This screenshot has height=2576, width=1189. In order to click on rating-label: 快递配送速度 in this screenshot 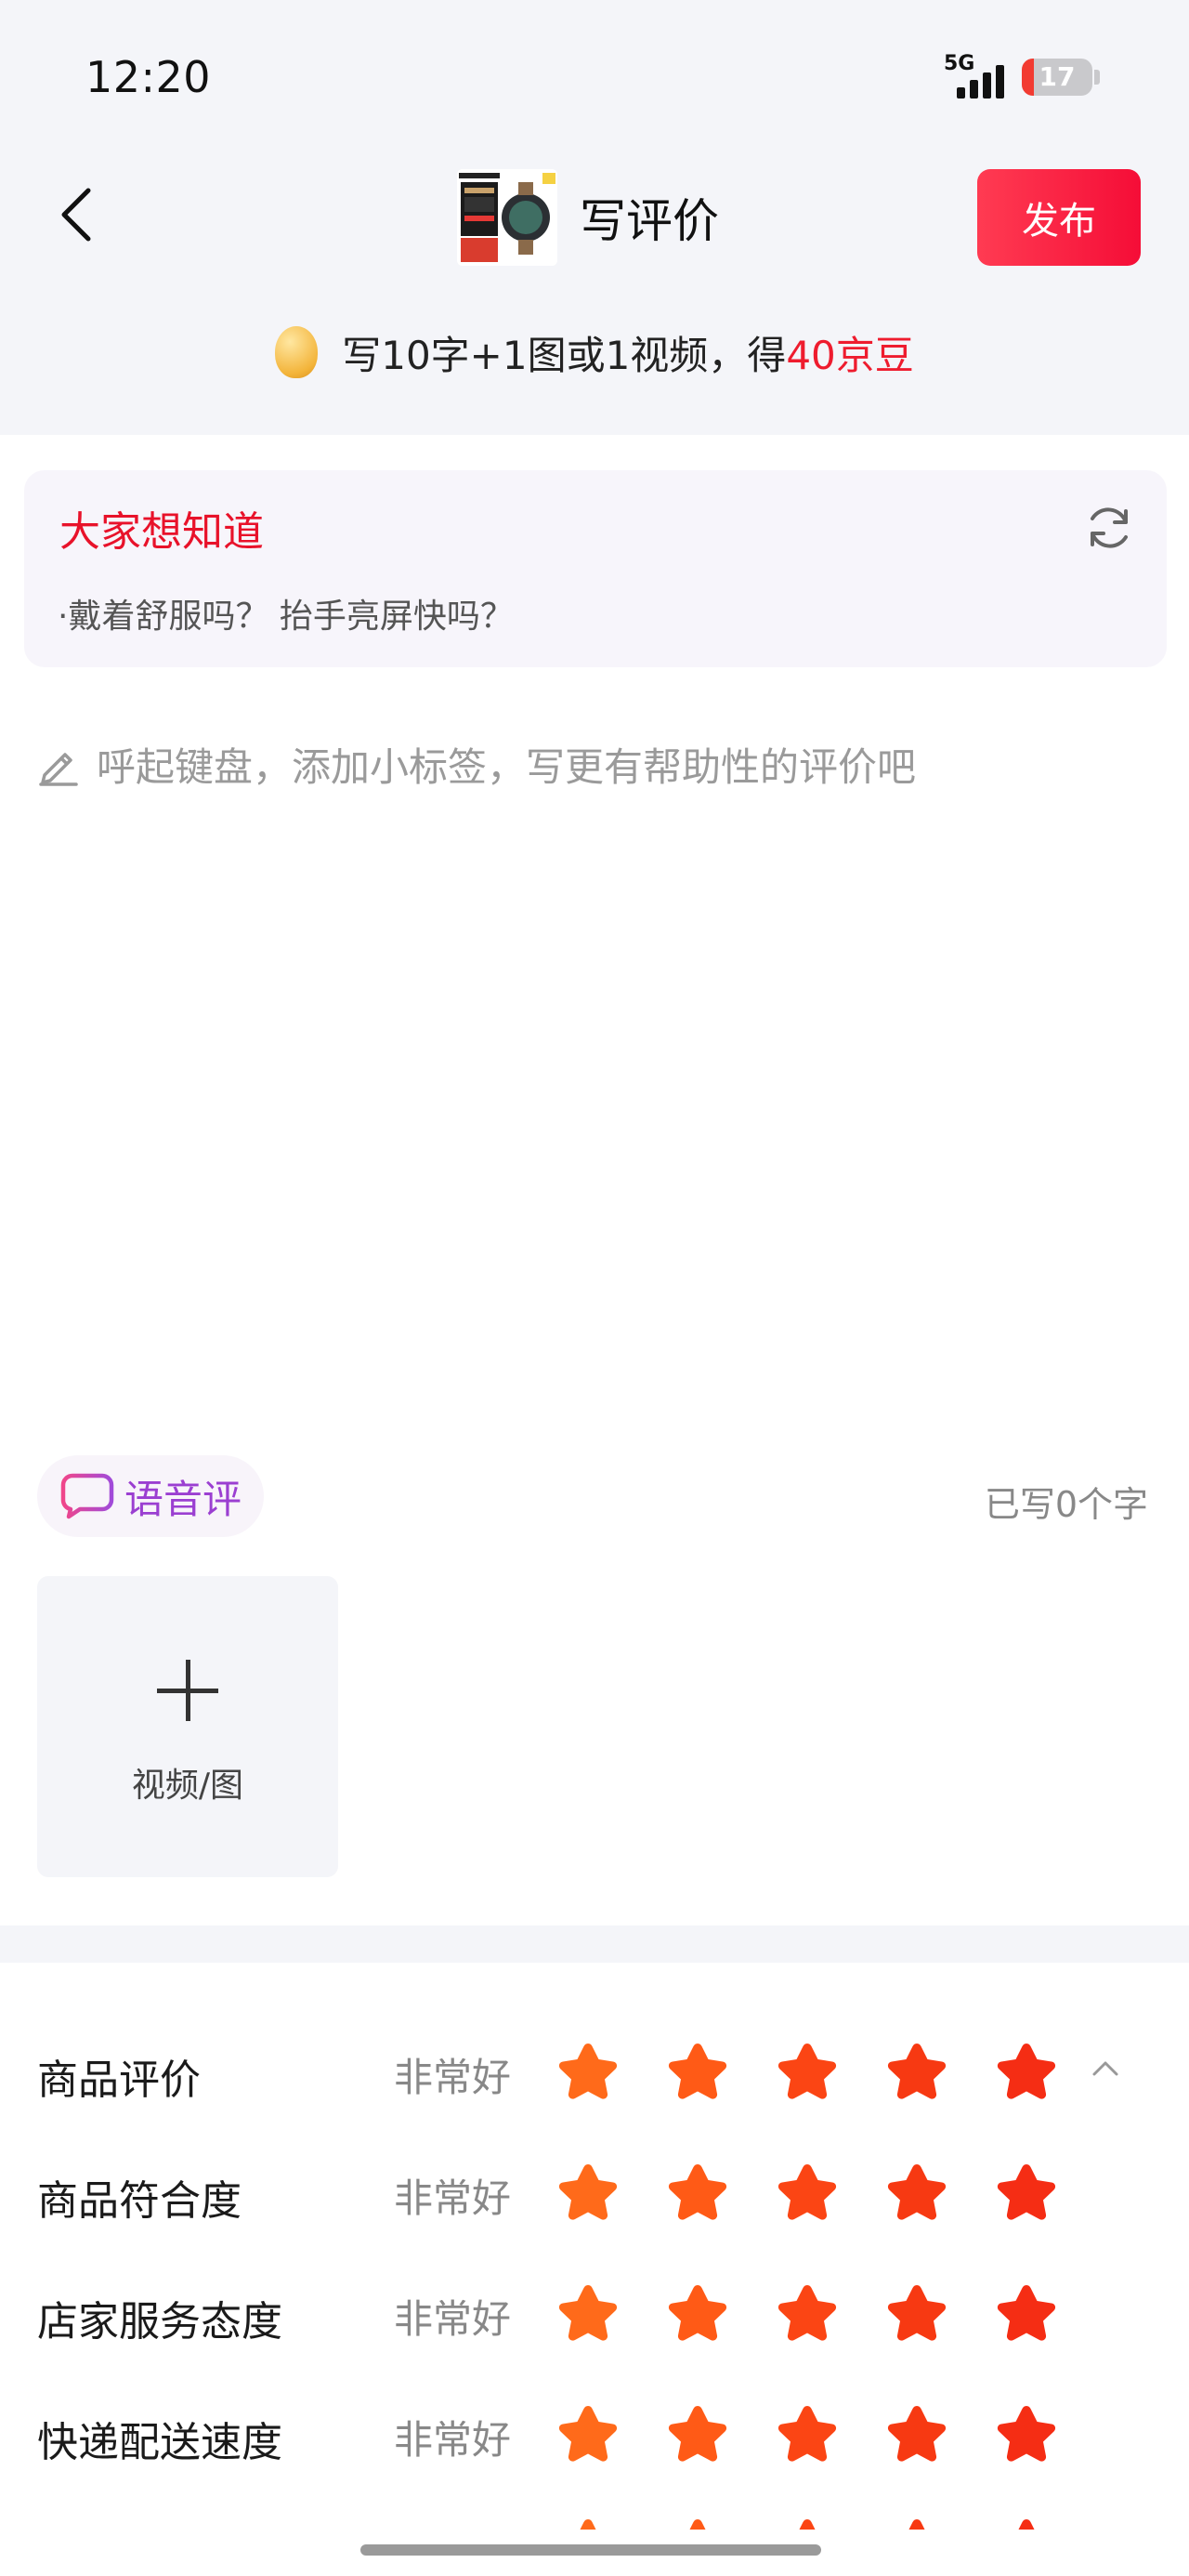, I will do `click(160, 2442)`.